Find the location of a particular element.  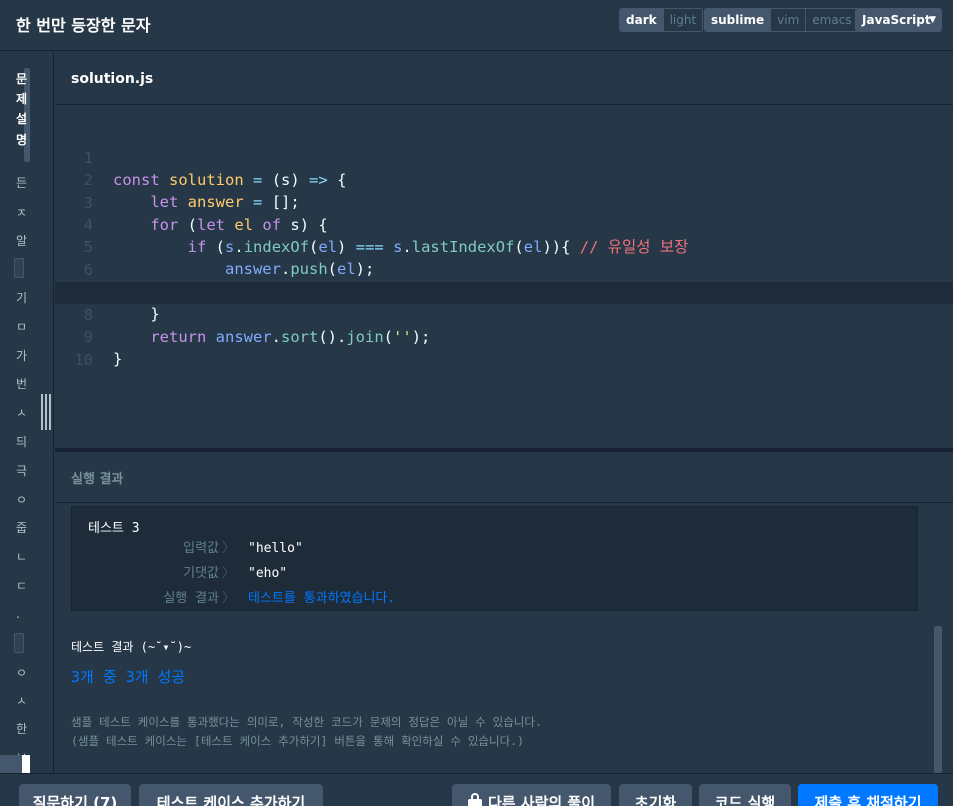

description-text: ㄷ is located at coordinates (22, 586).